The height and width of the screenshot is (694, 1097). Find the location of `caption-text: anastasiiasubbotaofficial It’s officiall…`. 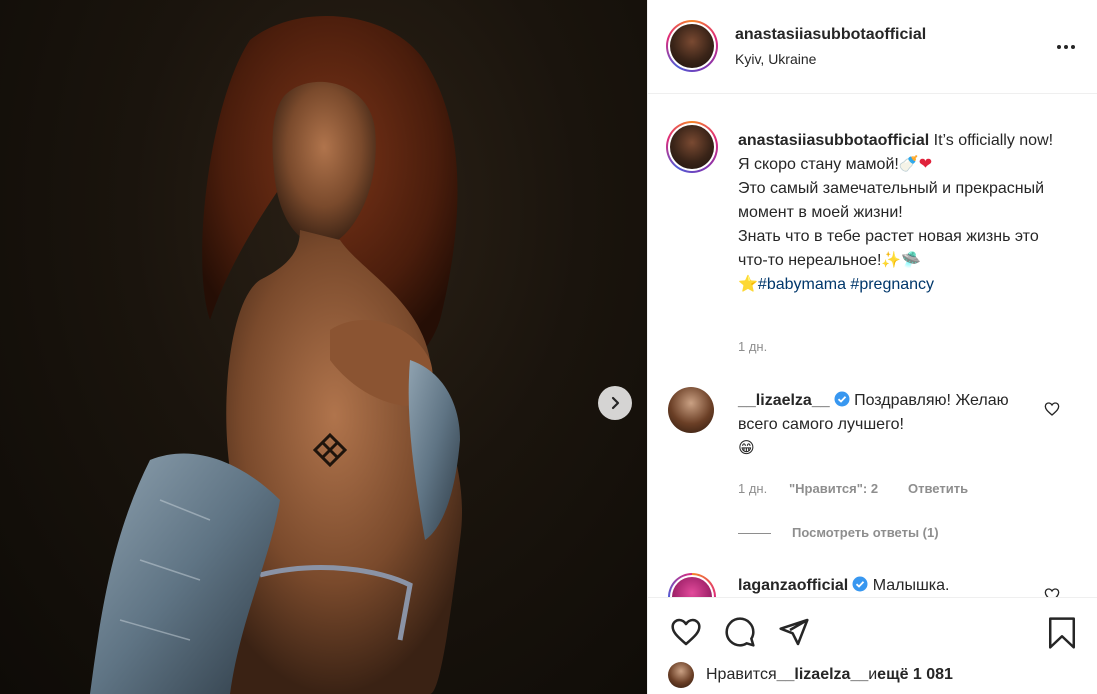

caption-text: anastasiiasubbotaofficial It’s officiall… is located at coordinates (903, 213).